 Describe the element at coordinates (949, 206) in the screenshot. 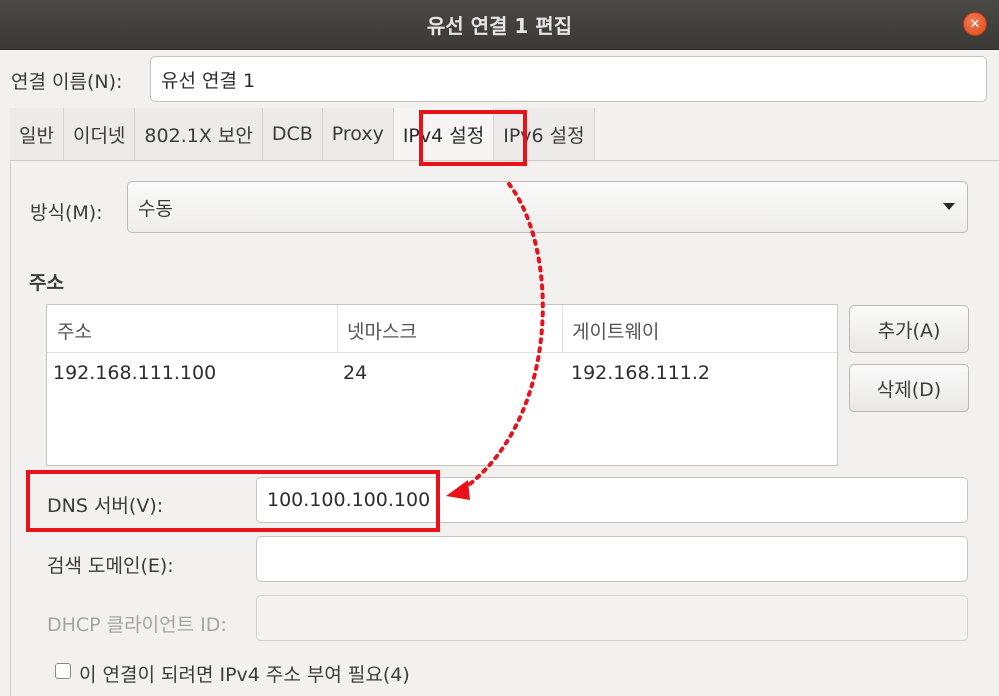

I see `dropdown-arrow-icon` at that location.